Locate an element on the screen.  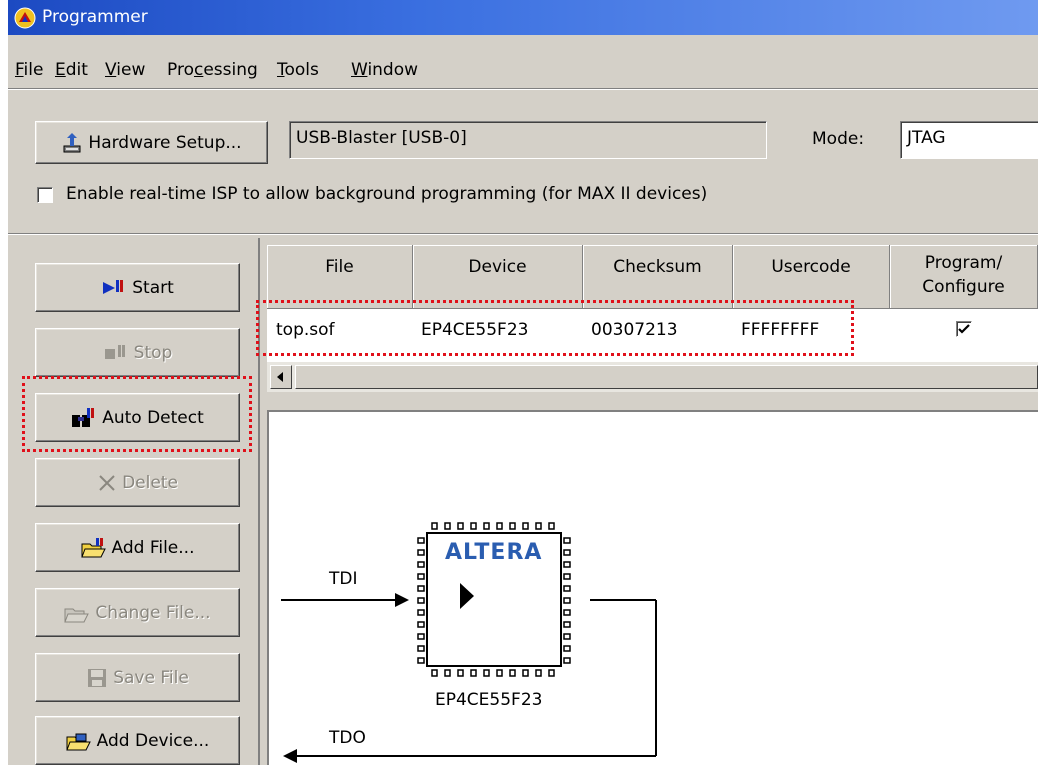
scroll-left-button is located at coordinates (281, 377).